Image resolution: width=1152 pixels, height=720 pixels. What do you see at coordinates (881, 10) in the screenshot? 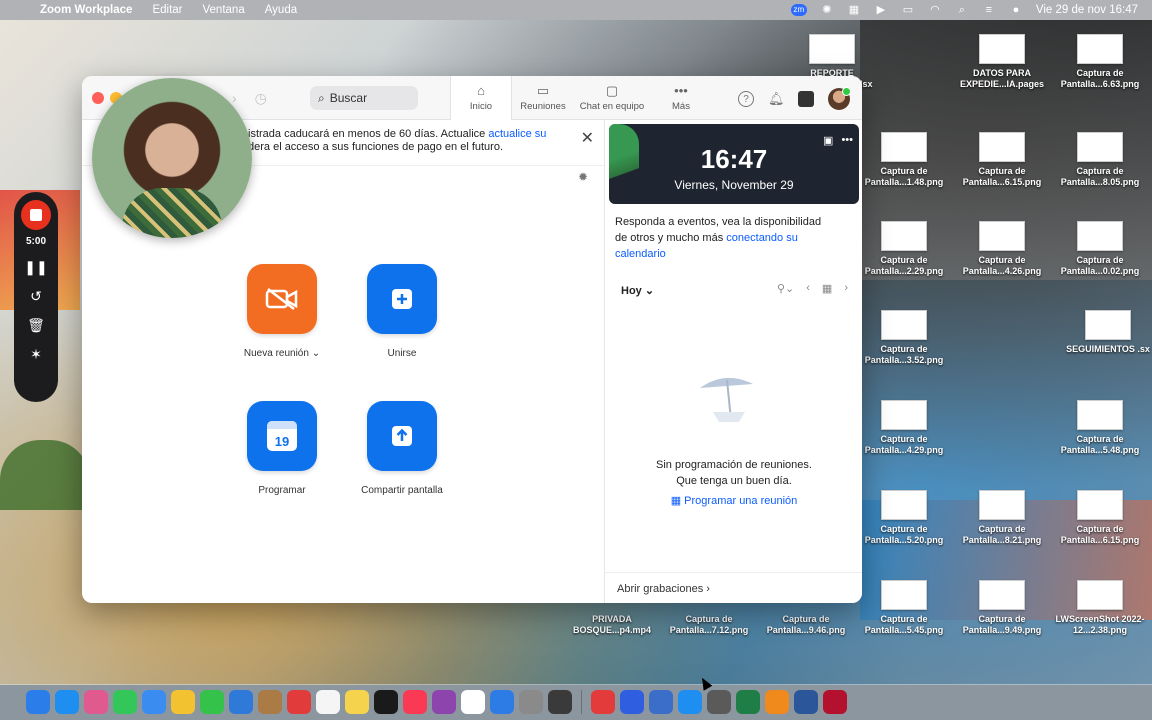
I see `play-icon: ▶` at bounding box center [881, 10].